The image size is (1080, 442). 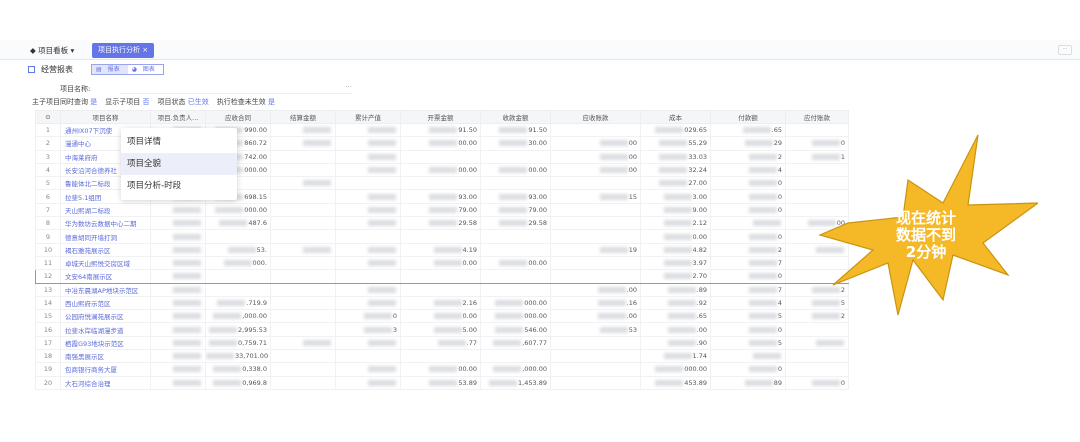 What do you see at coordinates (595, 249) in the screenshot?
I see `table-cell: 19` at bounding box center [595, 249].